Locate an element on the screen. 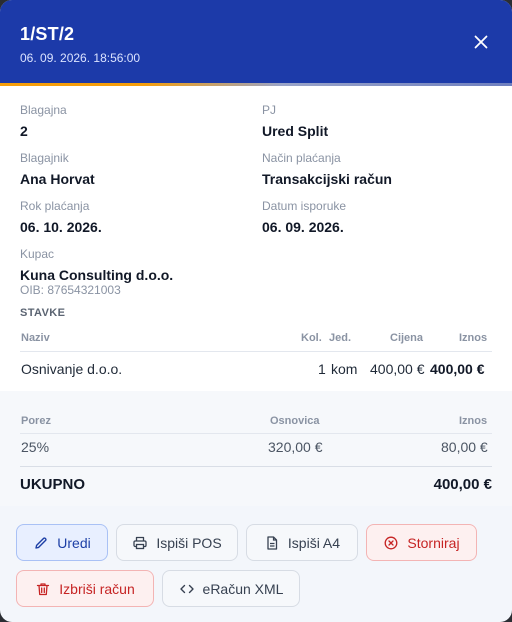 Image resolution: width=512 pixels, height=622 pixels. field-label: Rok plaćanja is located at coordinates (55, 206).